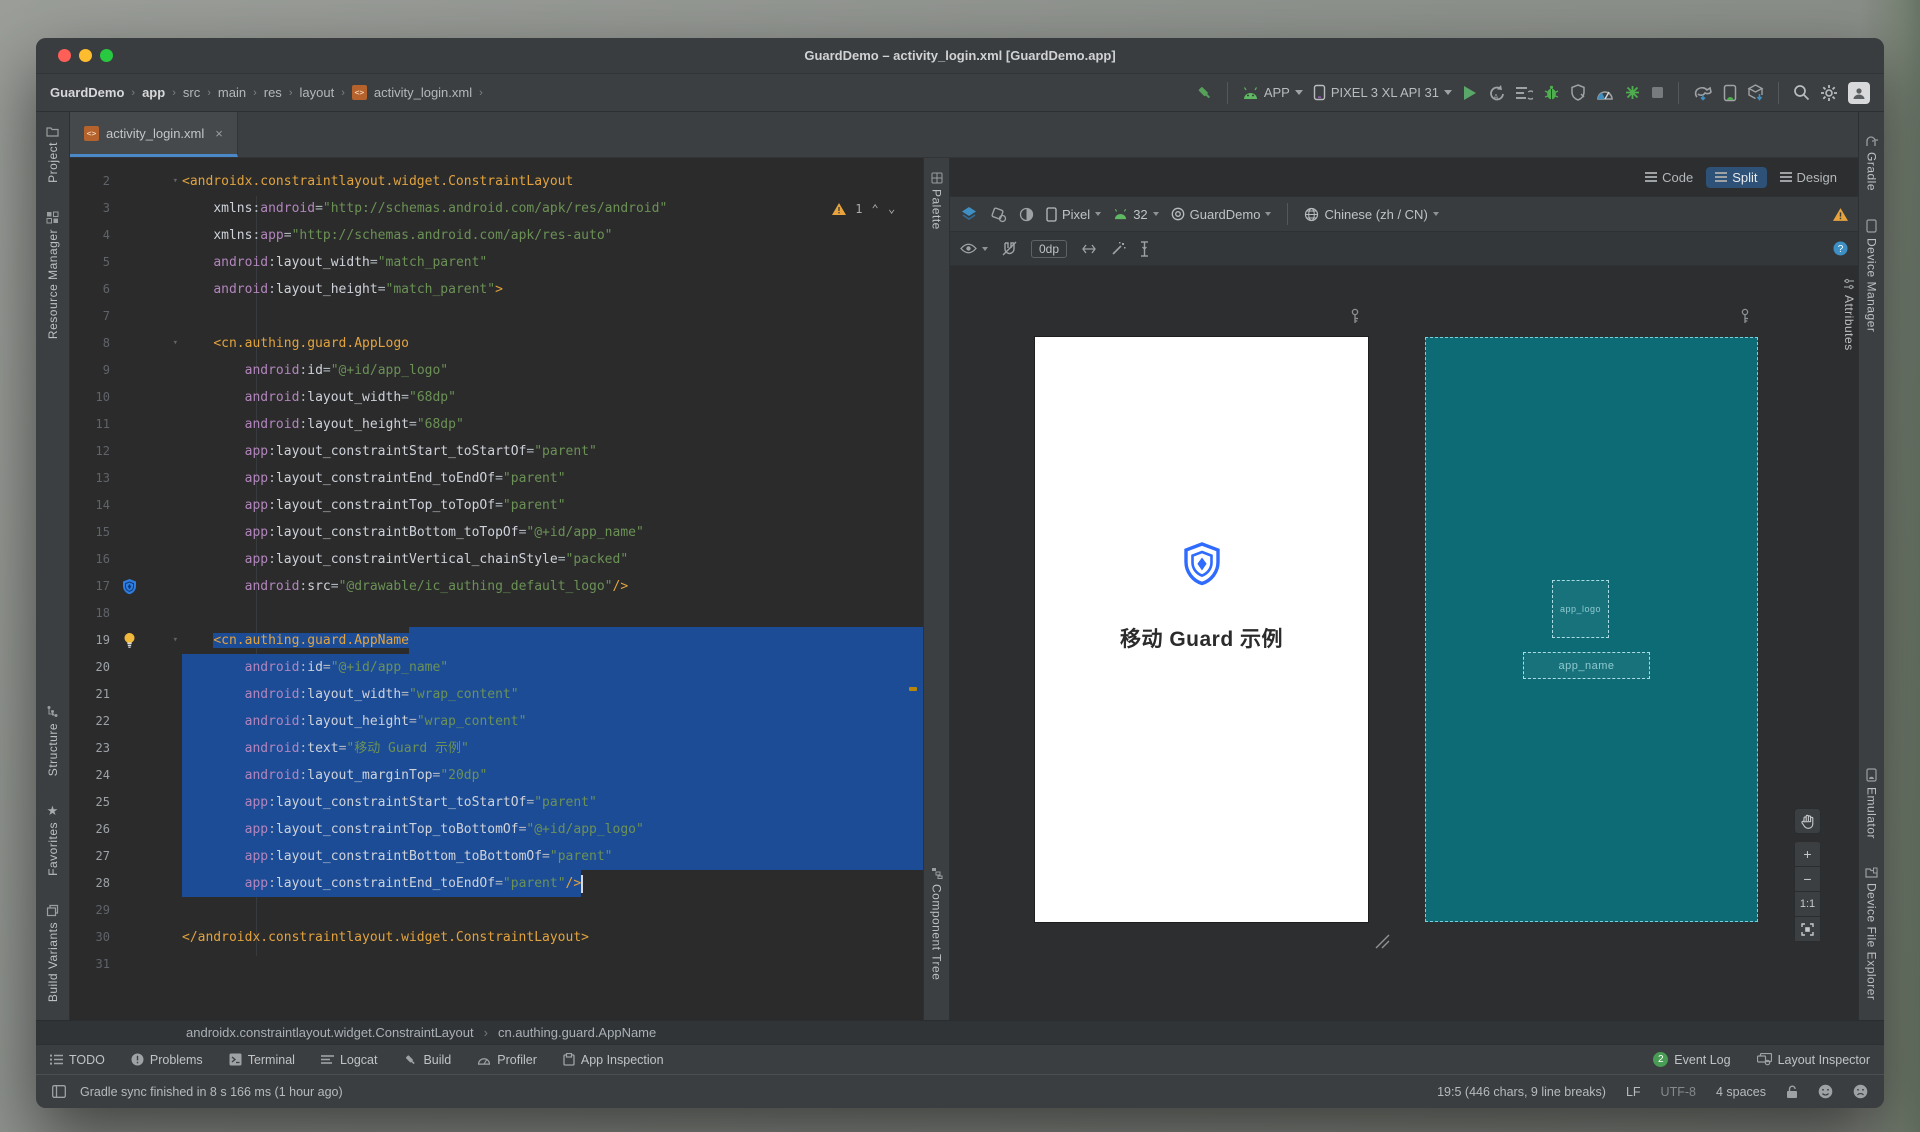  I want to click on search-everywhere-icon, so click(1801, 92).